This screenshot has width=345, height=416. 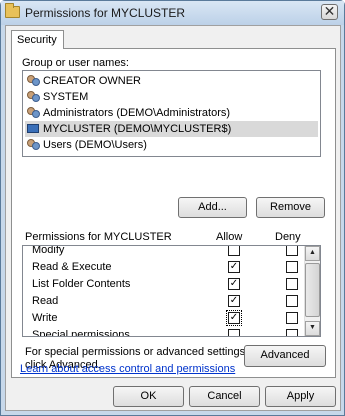 What do you see at coordinates (292, 318) in the screenshot?
I see `deny-checkbox-write` at bounding box center [292, 318].